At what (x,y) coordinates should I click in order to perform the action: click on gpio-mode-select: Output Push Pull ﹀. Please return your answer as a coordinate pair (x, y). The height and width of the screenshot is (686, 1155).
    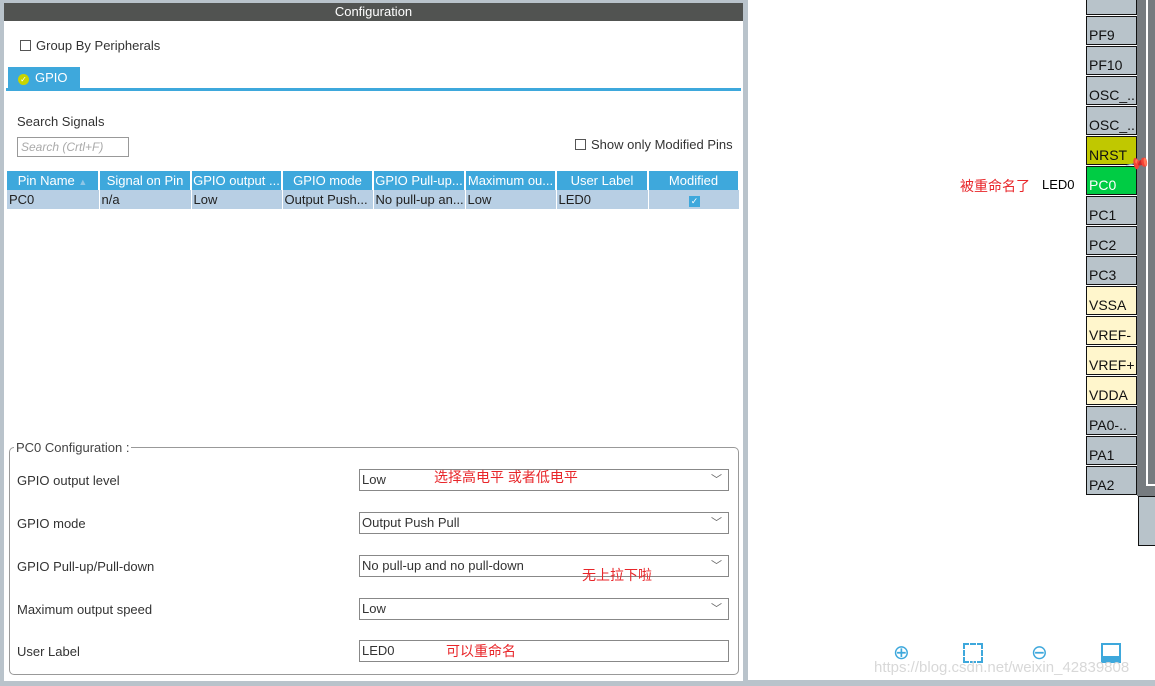
    Looking at the image, I should click on (544, 523).